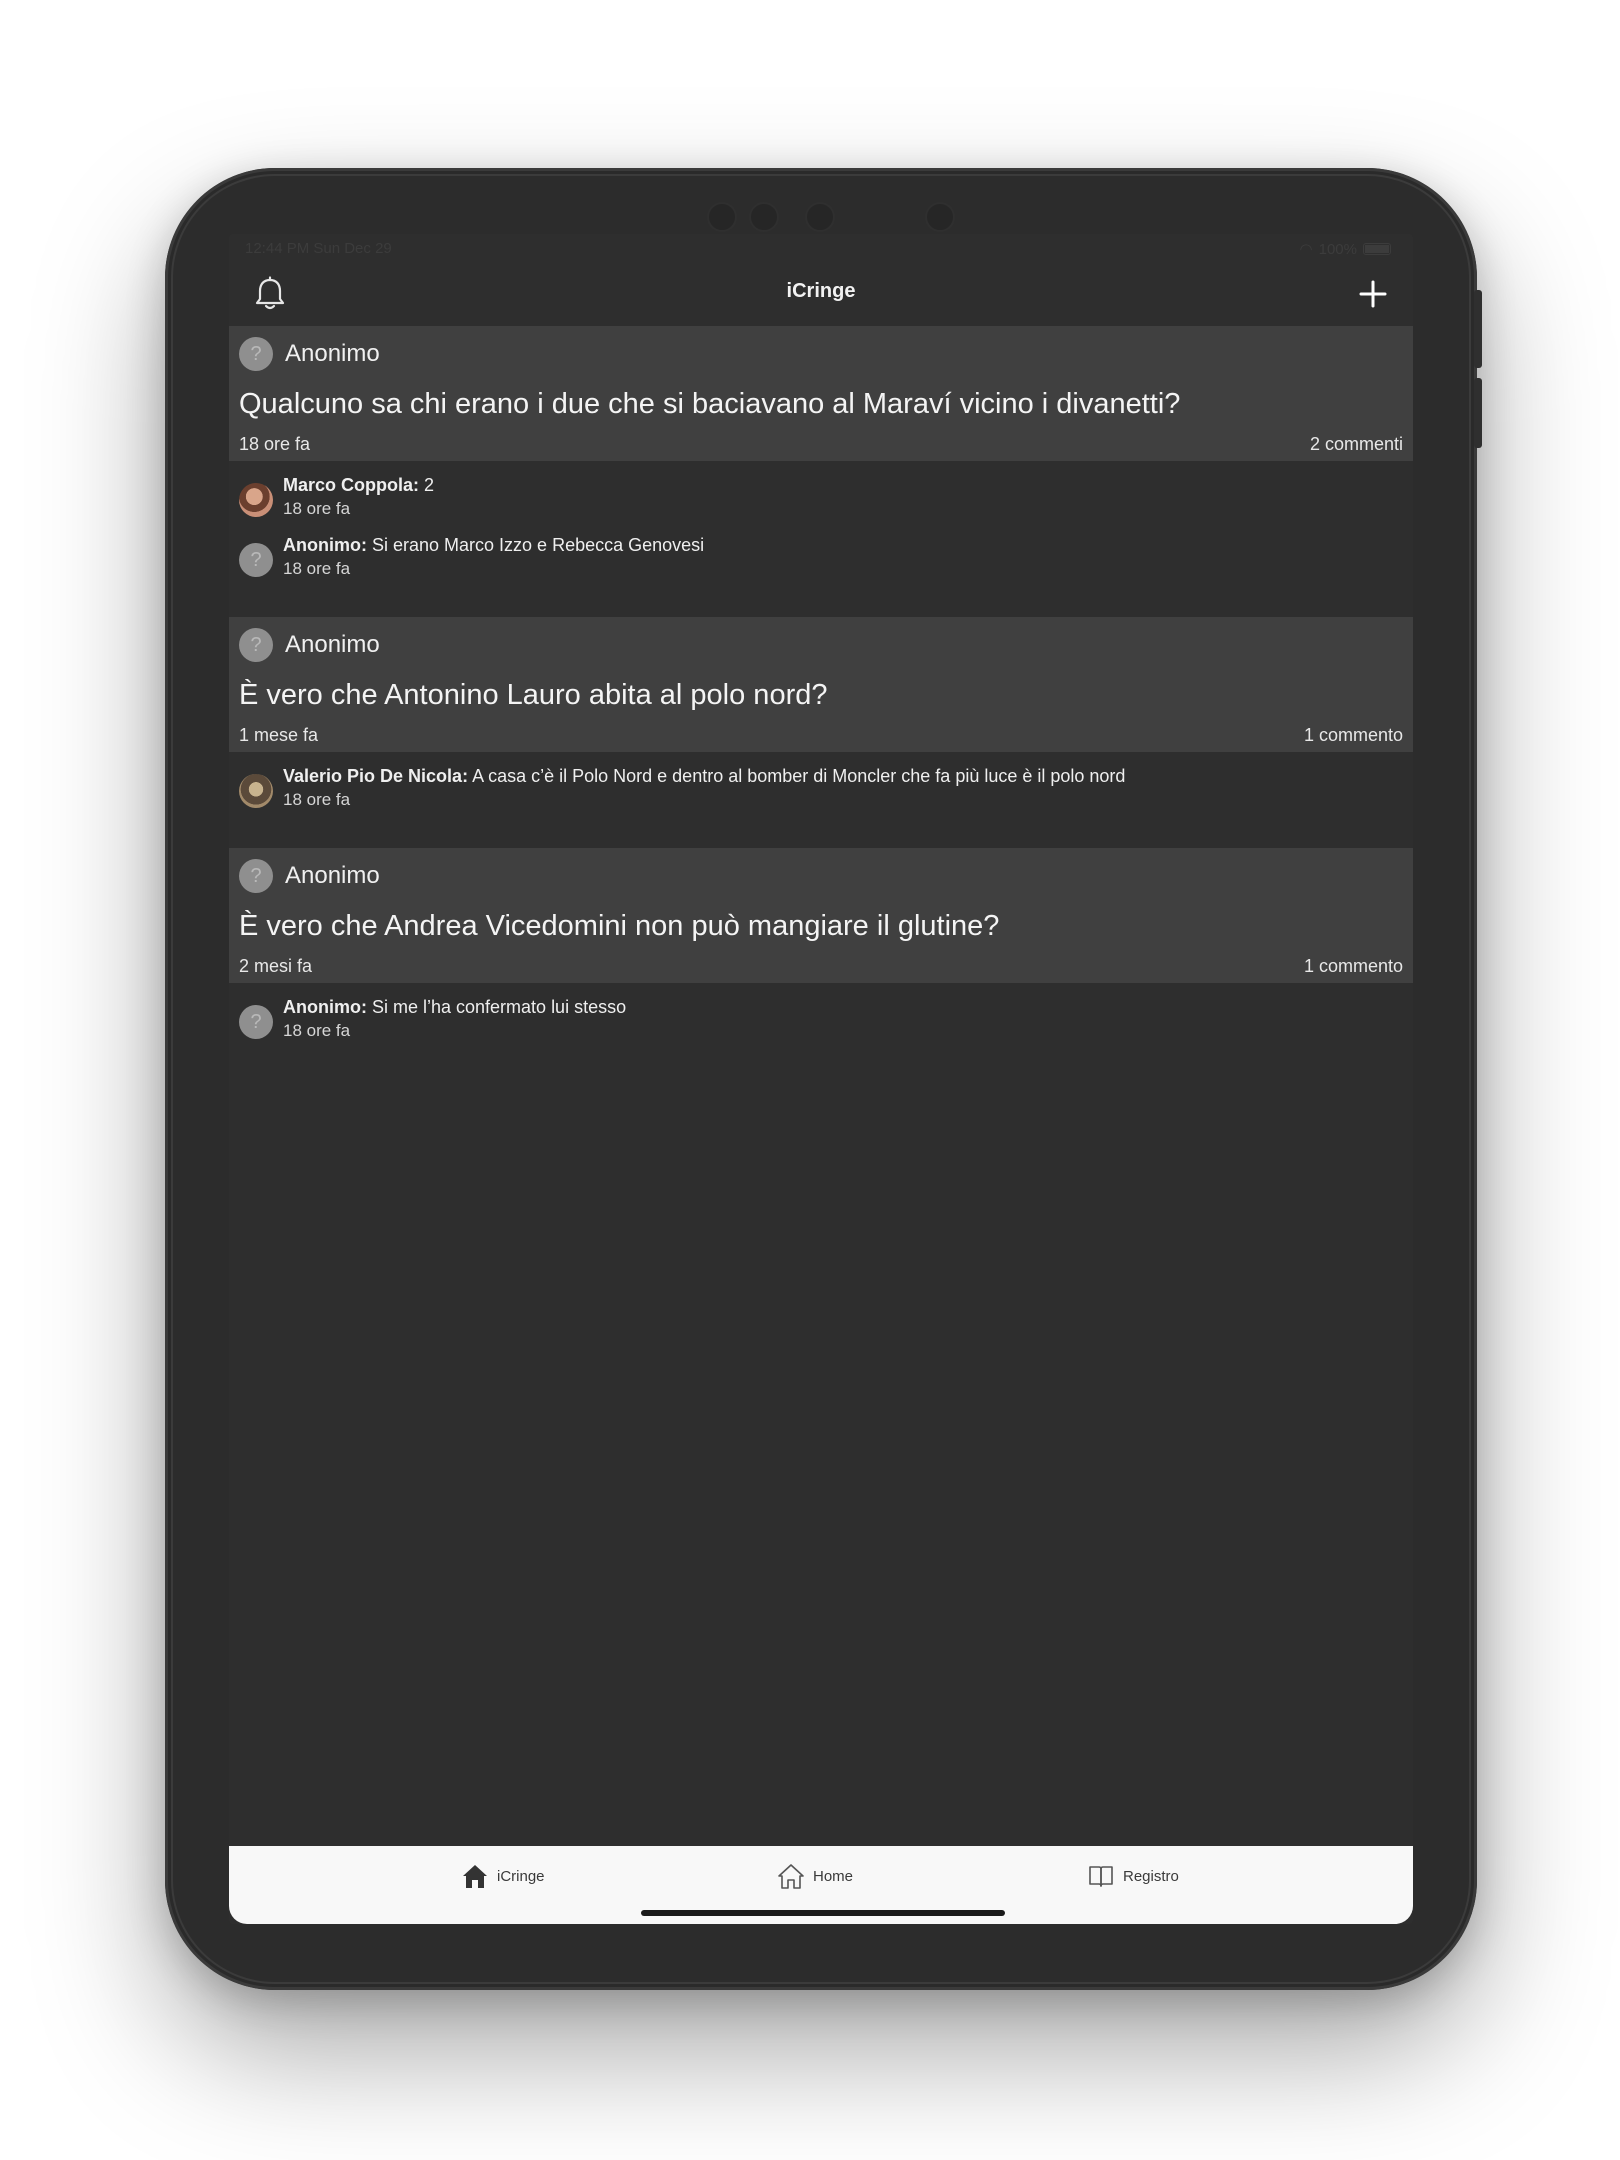 Image resolution: width=1620 pixels, height=2160 pixels. I want to click on comment-body: Marco Coppola: 2 18 ore fa, so click(358, 497).